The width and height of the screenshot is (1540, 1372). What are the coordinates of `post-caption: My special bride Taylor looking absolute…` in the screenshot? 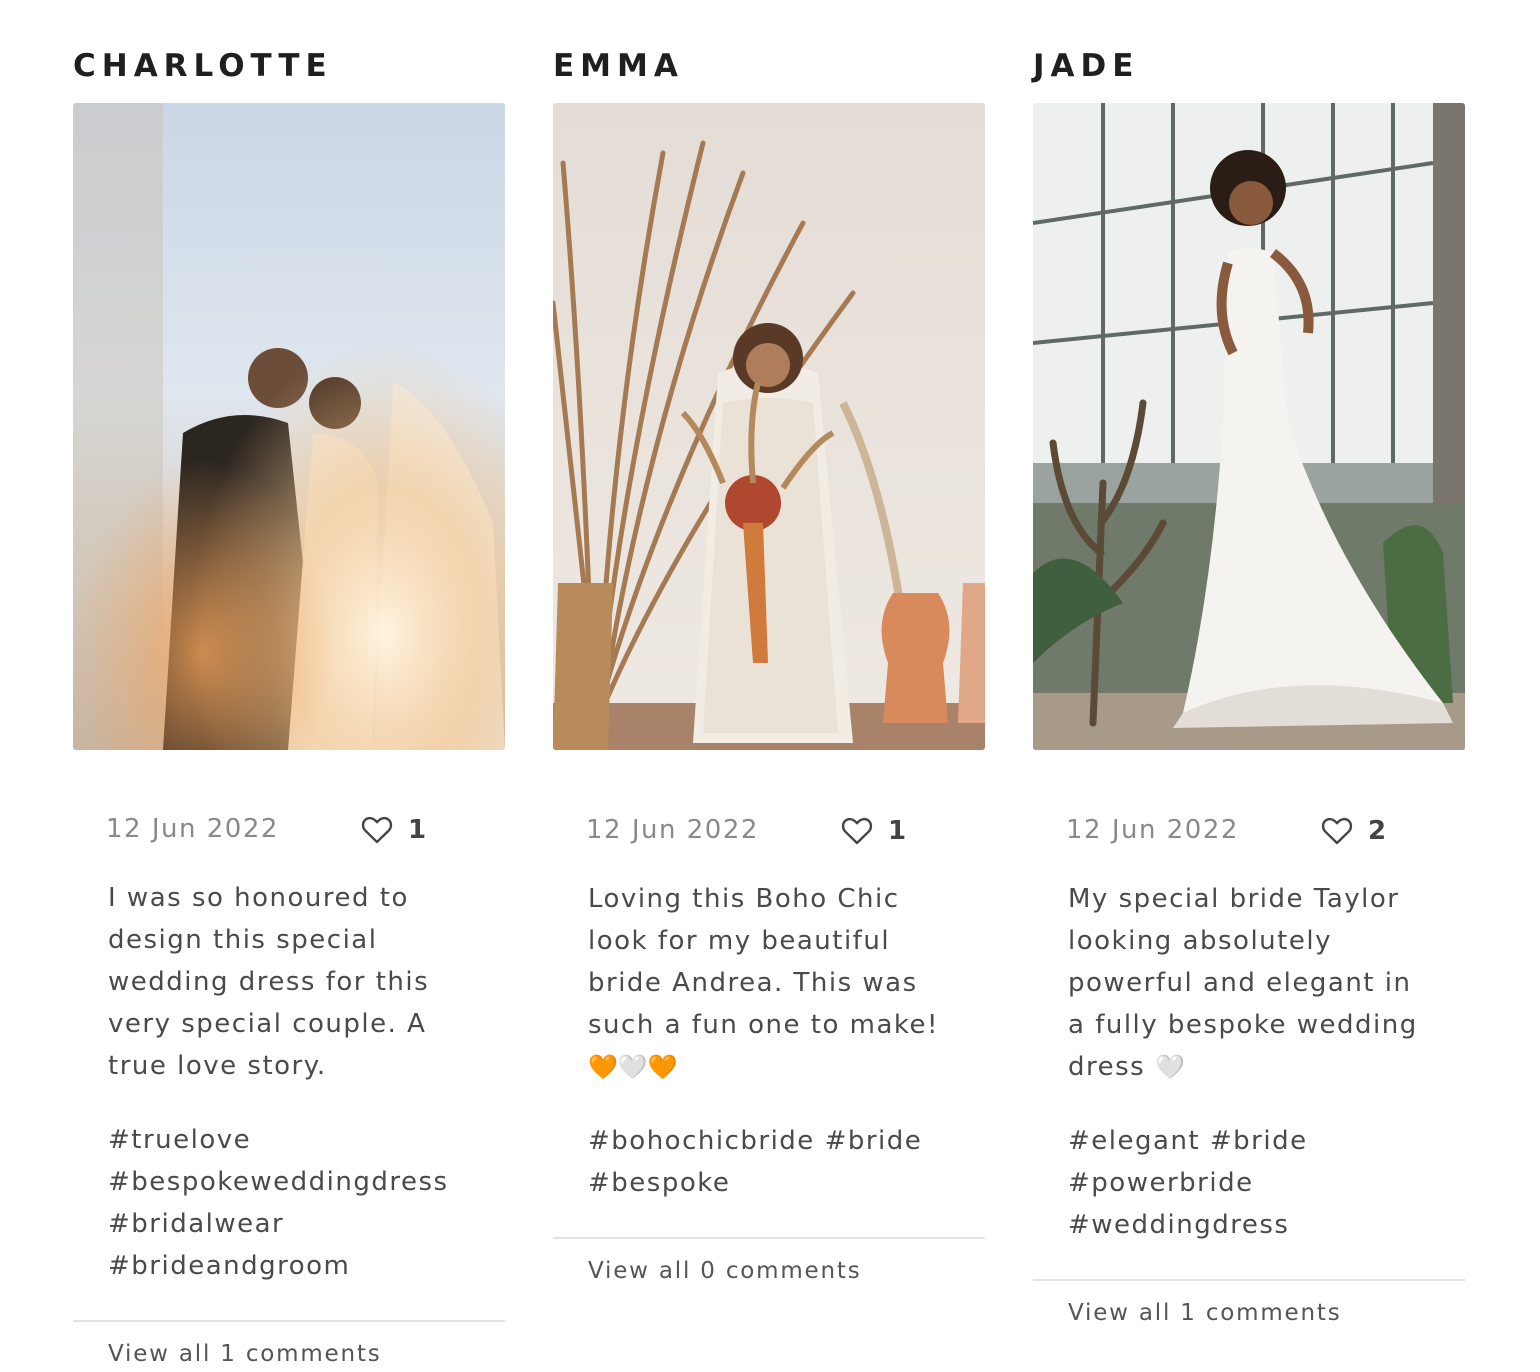 It's located at (1253, 983).